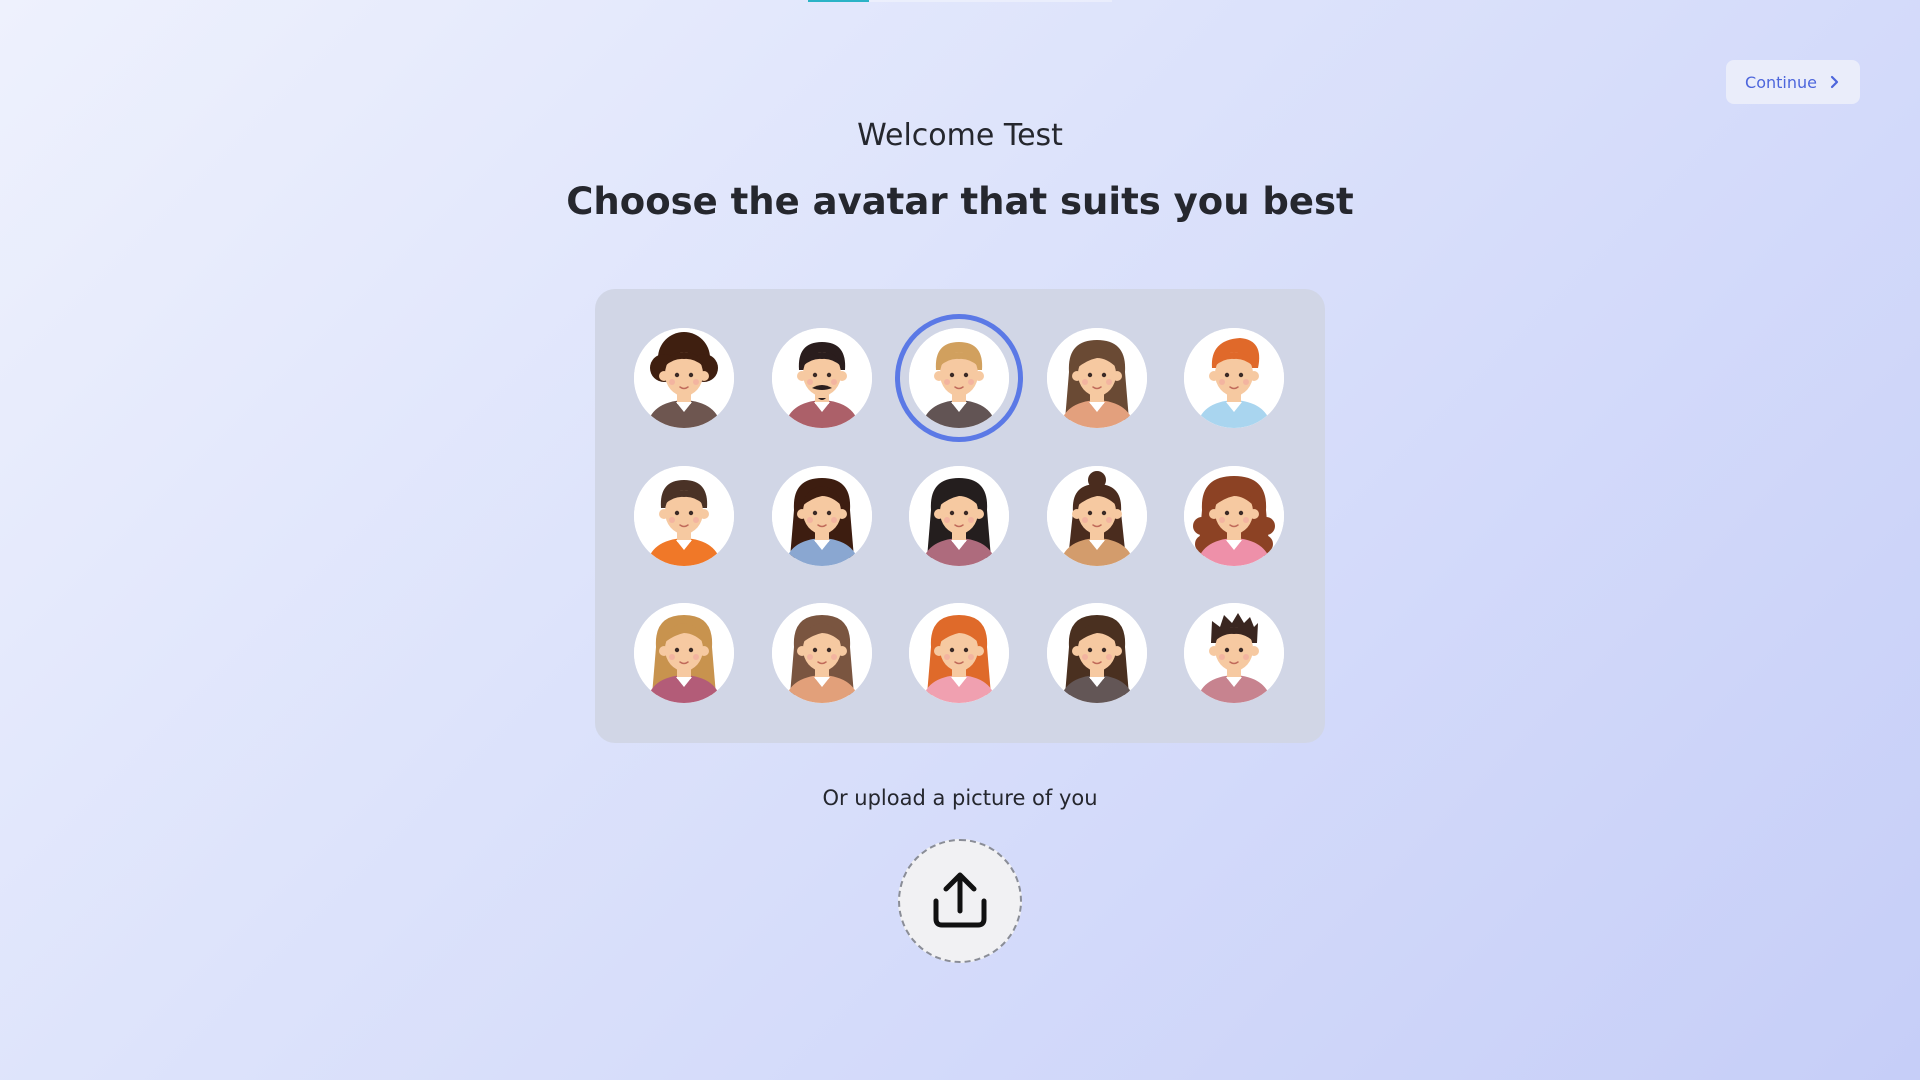 This screenshot has height=1080, width=1920. I want to click on upload-icon, so click(960, 901).